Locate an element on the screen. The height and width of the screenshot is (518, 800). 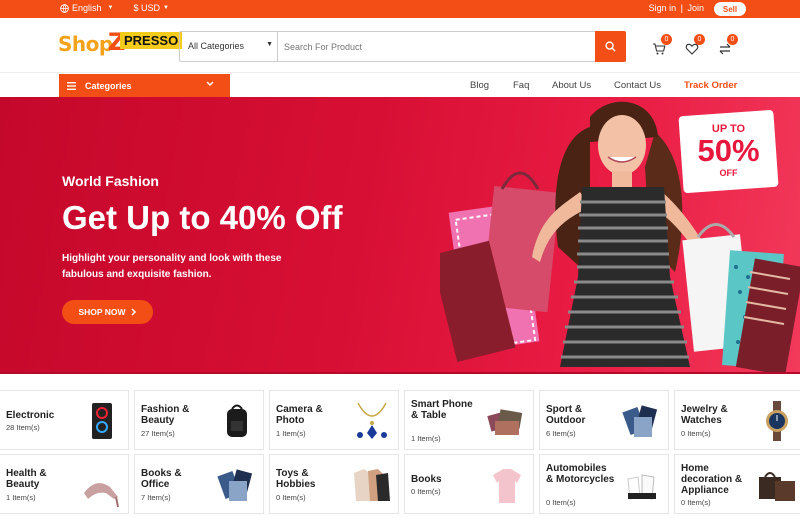
search-button is located at coordinates (610, 46).